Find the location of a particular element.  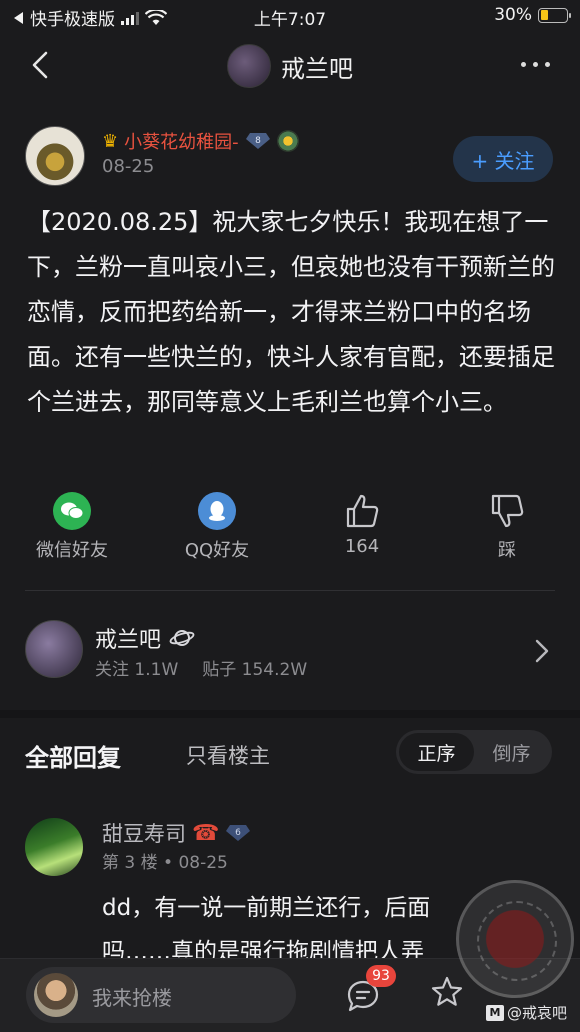

tab-owner-only: 只看楼主 is located at coordinates (228, 755).